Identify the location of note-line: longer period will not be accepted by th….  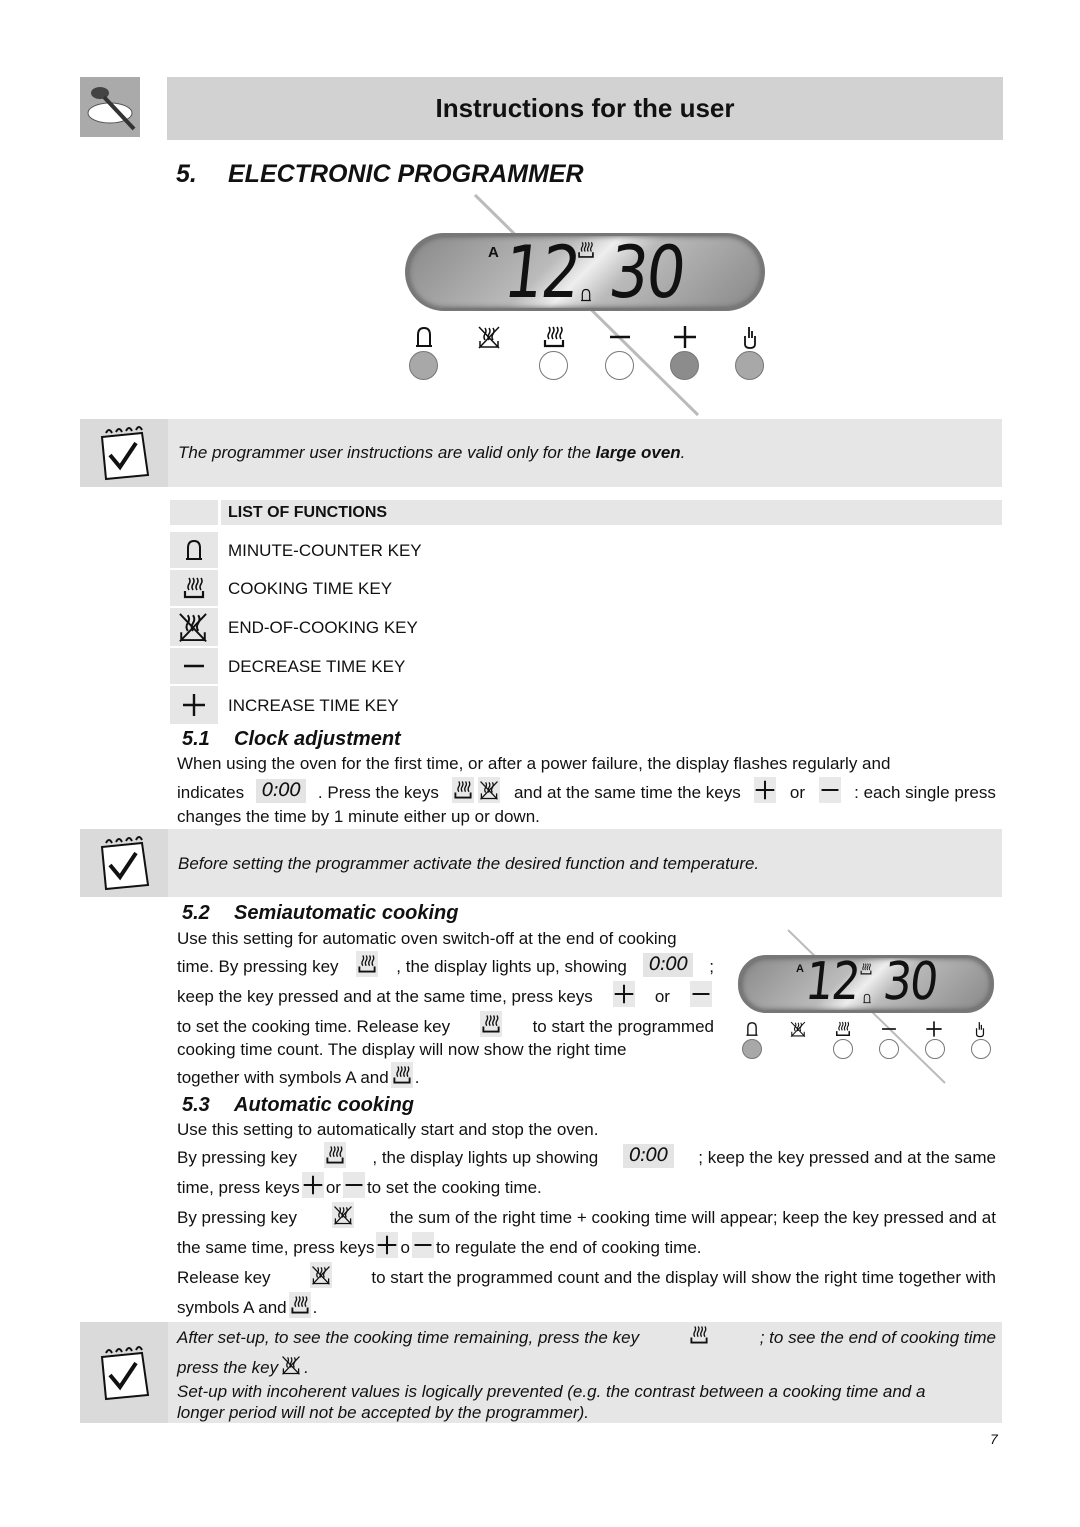
(383, 1412).